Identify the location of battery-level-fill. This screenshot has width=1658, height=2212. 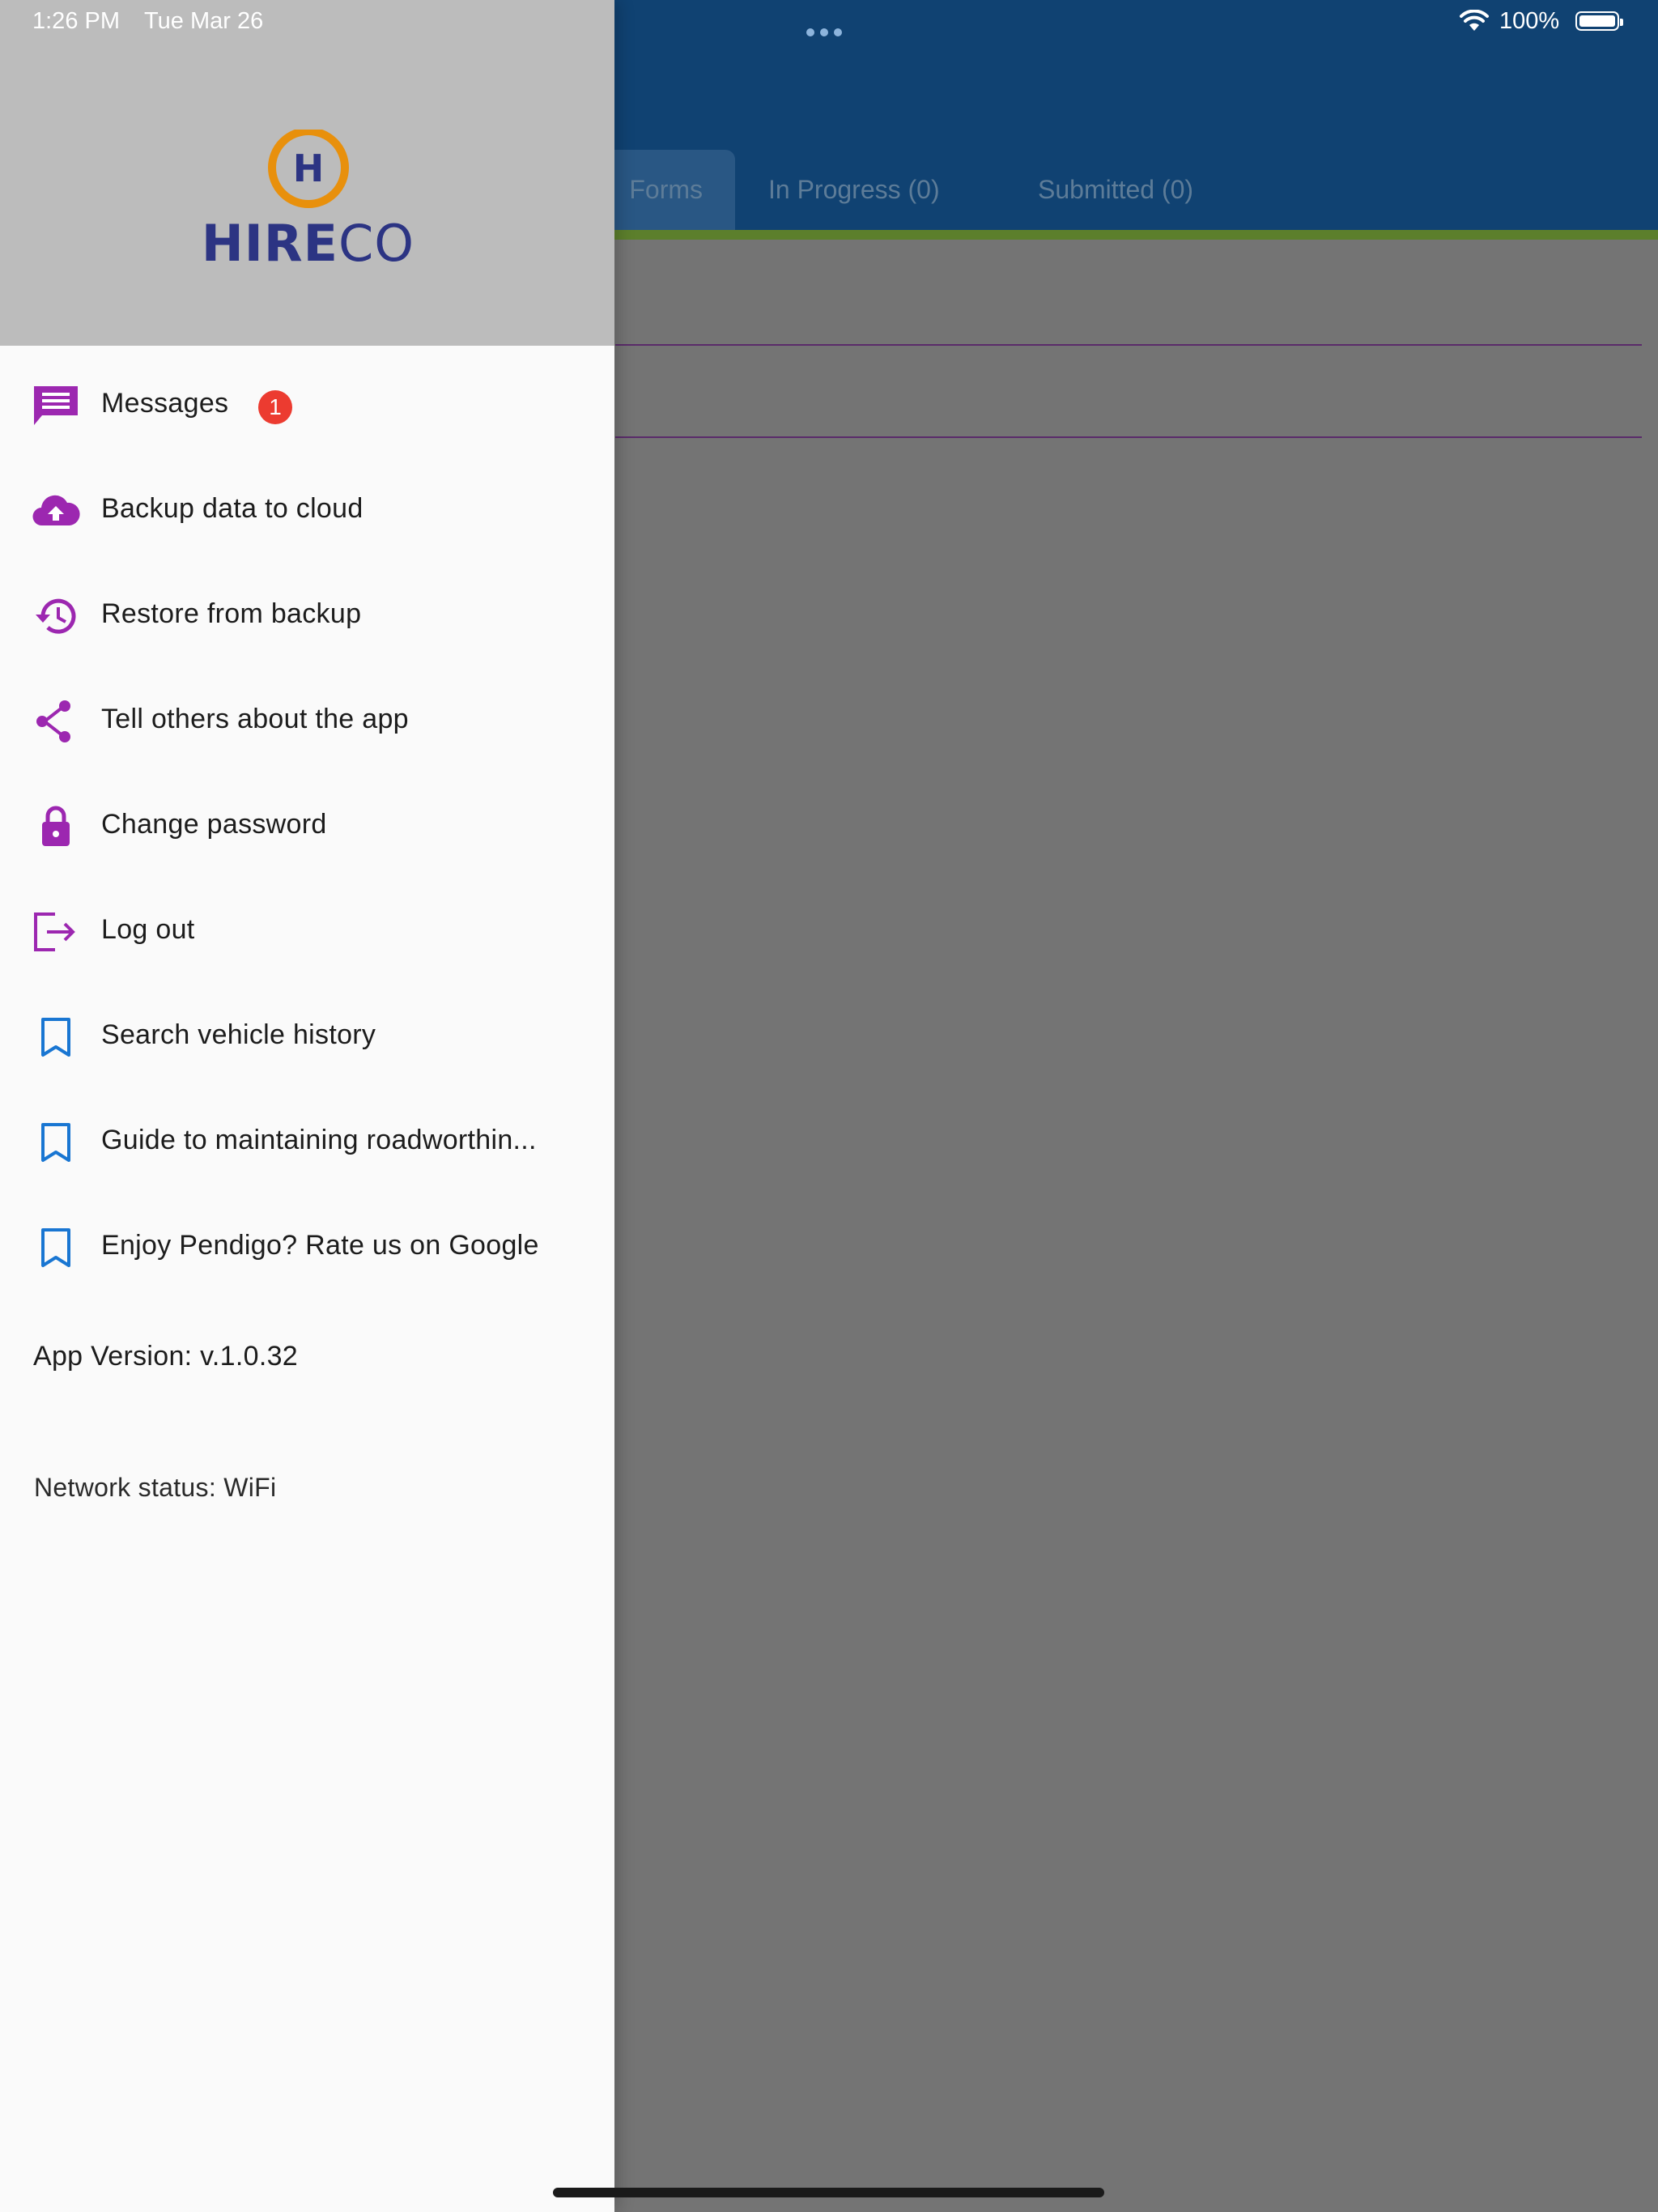
(1597, 21).